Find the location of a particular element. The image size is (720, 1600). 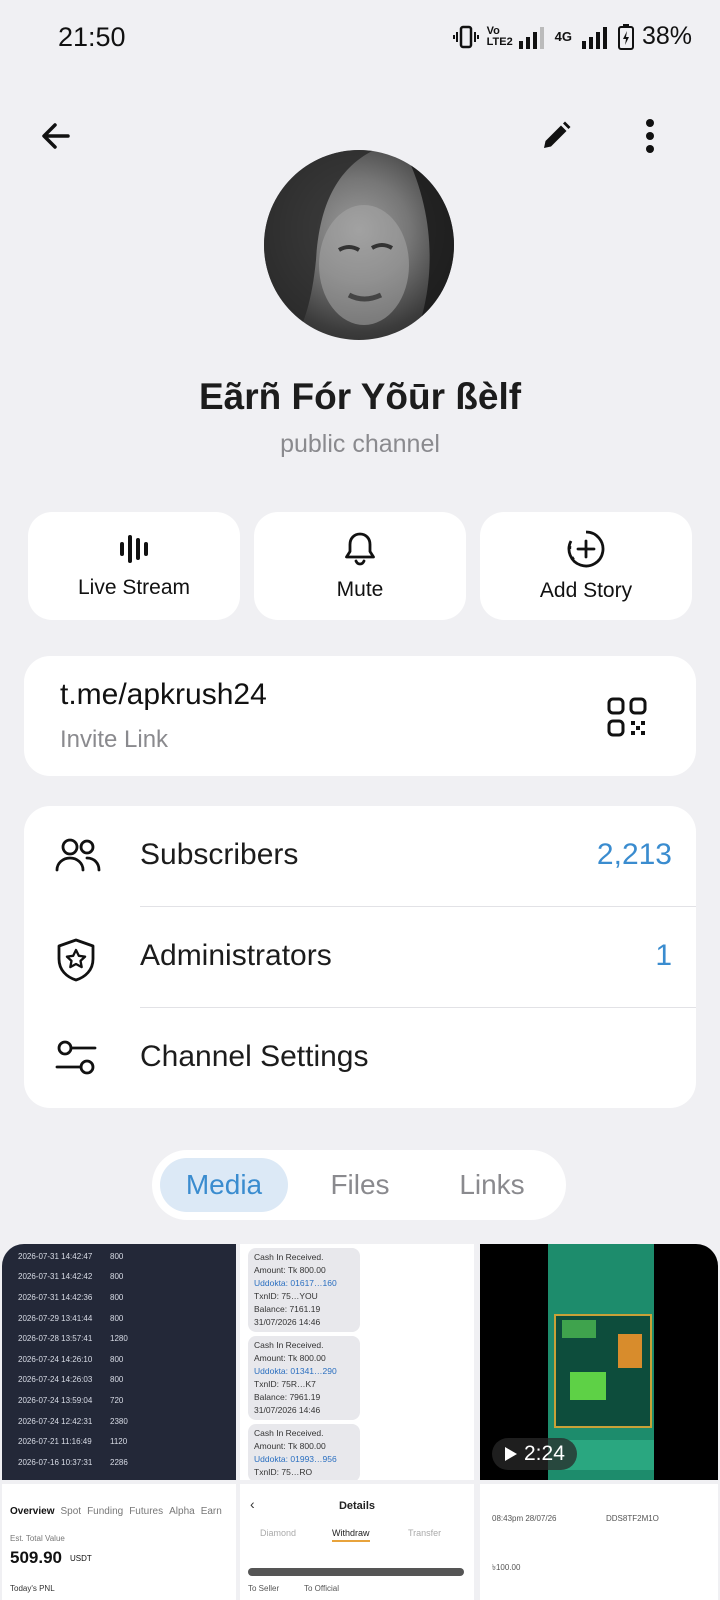

exchange-tab: Earn is located at coordinates (211, 1511).